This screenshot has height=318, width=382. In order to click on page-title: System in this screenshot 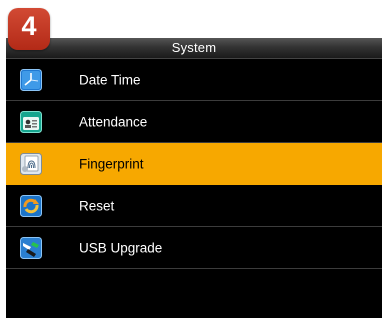, I will do `click(194, 47)`.